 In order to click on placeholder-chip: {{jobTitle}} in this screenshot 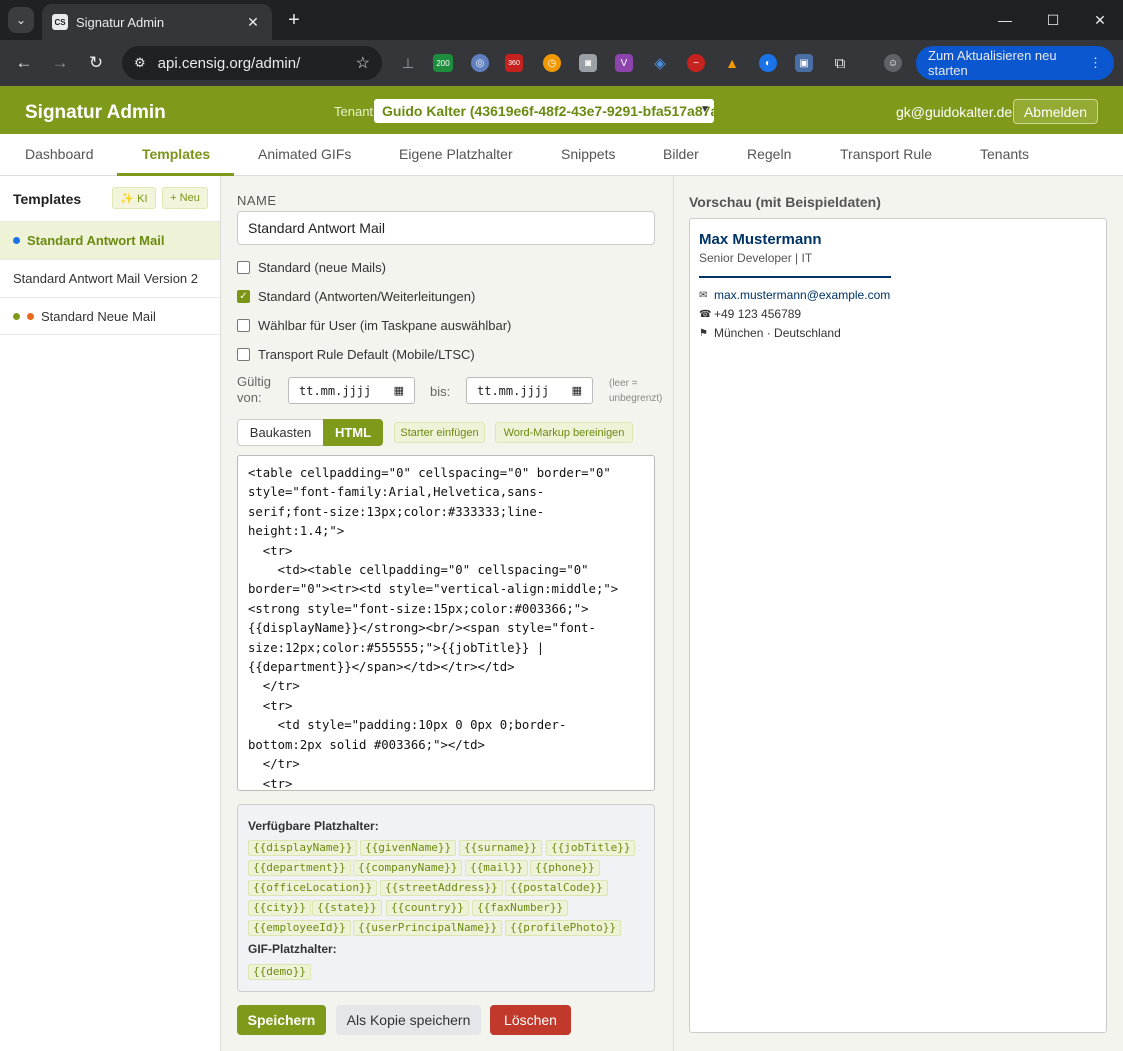, I will do `click(591, 848)`.